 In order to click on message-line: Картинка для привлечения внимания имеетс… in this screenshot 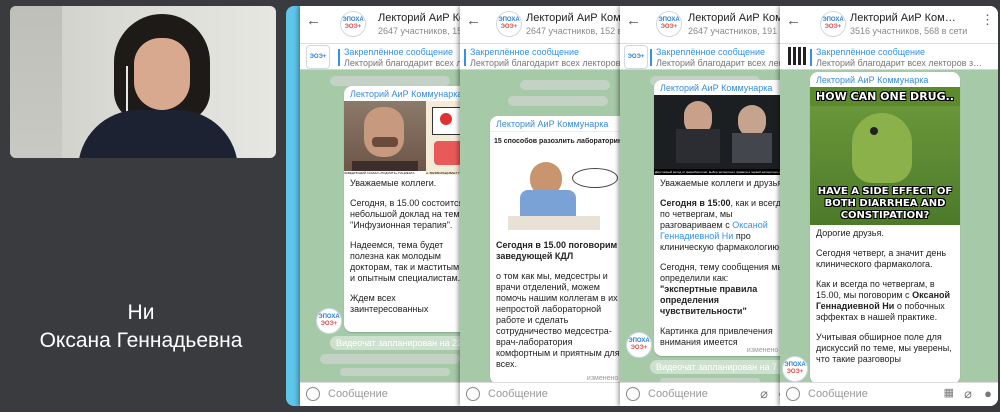, I will do `click(716, 336)`.